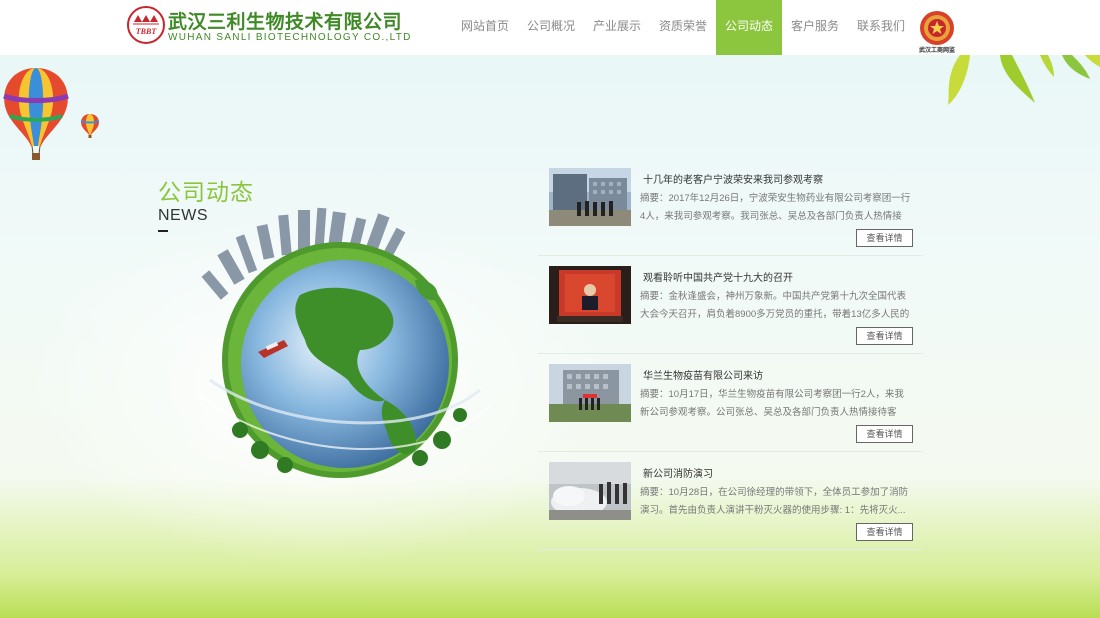 This screenshot has width=1100, height=618. Describe the element at coordinates (90, 126) in the screenshot. I see `small-balloon-icon` at that location.